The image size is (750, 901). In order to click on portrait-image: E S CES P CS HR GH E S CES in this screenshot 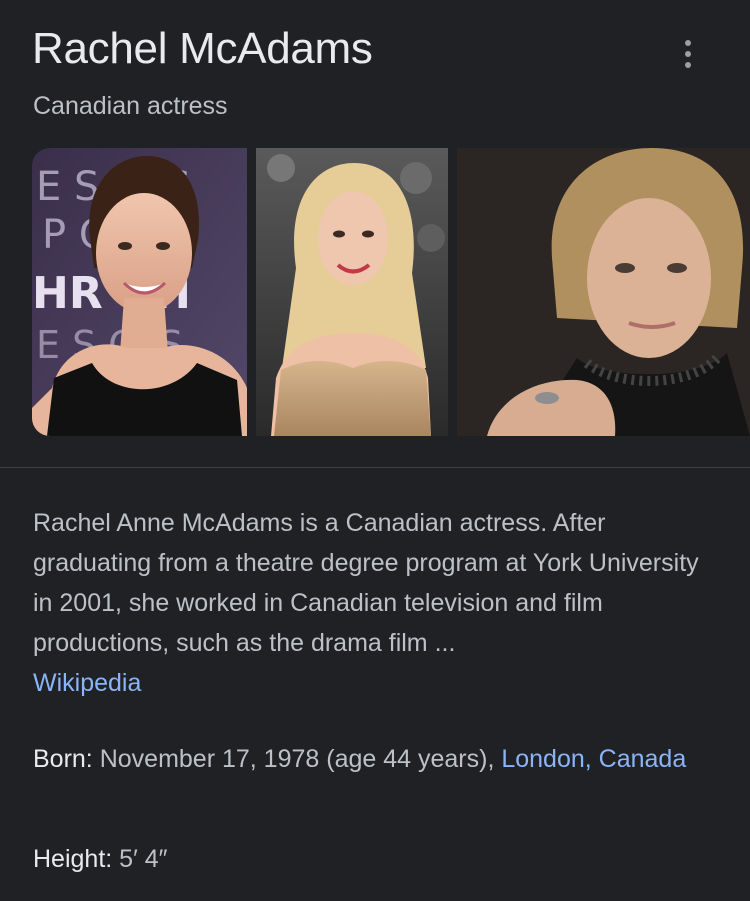, I will do `click(139, 292)`.